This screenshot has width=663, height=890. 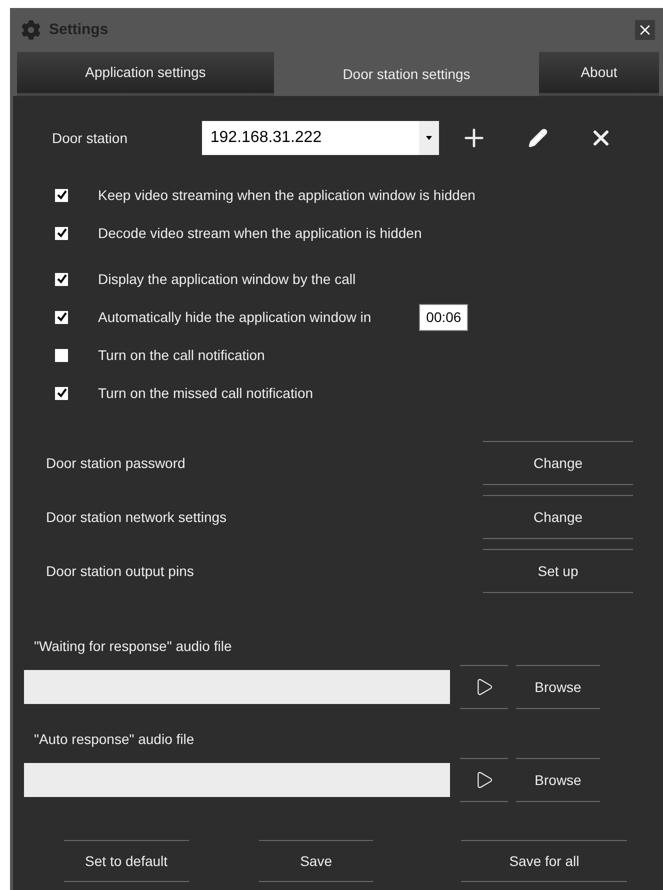 What do you see at coordinates (558, 571) in the screenshot?
I see `setting-button: Set up` at bounding box center [558, 571].